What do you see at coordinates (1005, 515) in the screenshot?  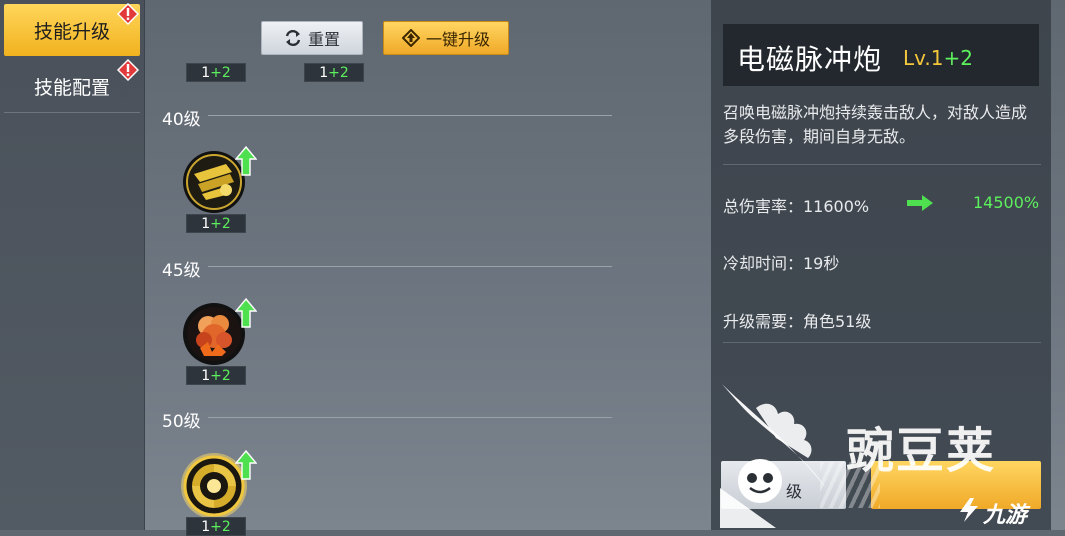 I see `watermark-brand: 九游` at bounding box center [1005, 515].